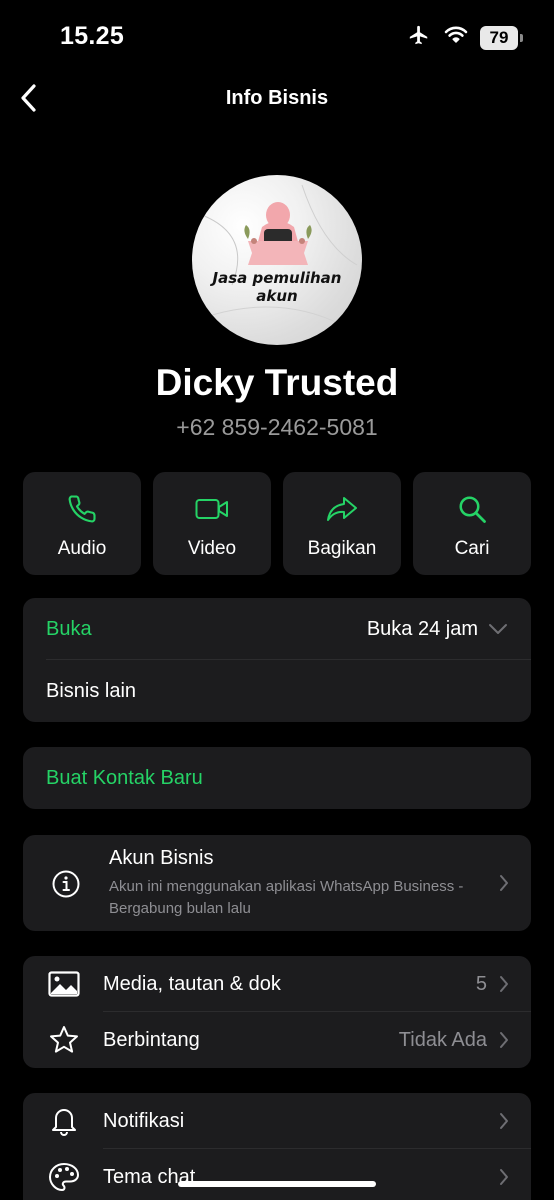  I want to click on video-call-button: Video, so click(212, 523).